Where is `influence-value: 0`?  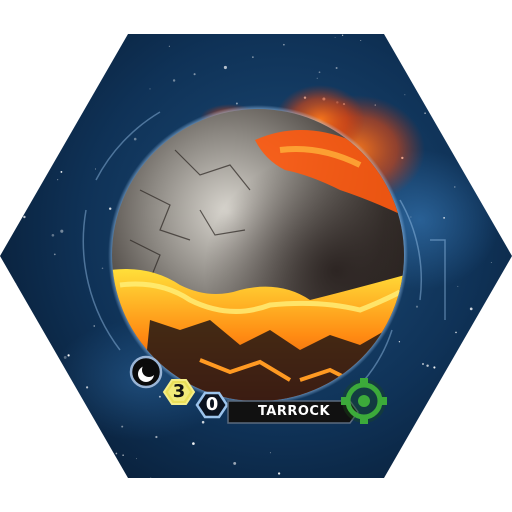
influence-value: 0 is located at coordinates (212, 404).